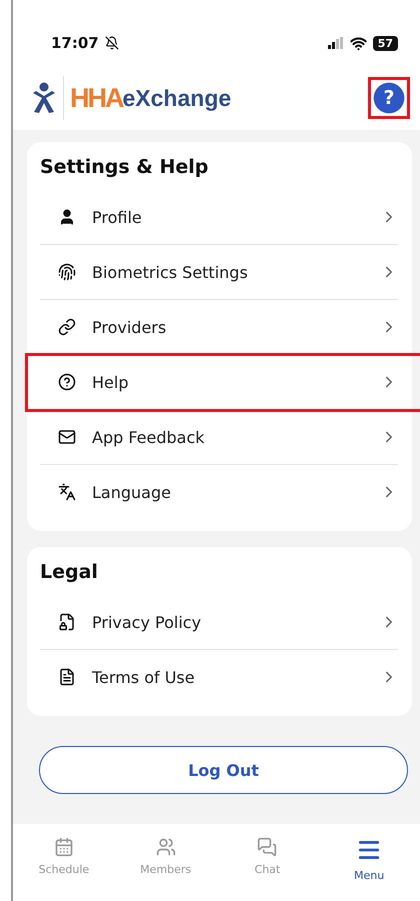  What do you see at coordinates (267, 847) in the screenshot?
I see `chat-icon` at bounding box center [267, 847].